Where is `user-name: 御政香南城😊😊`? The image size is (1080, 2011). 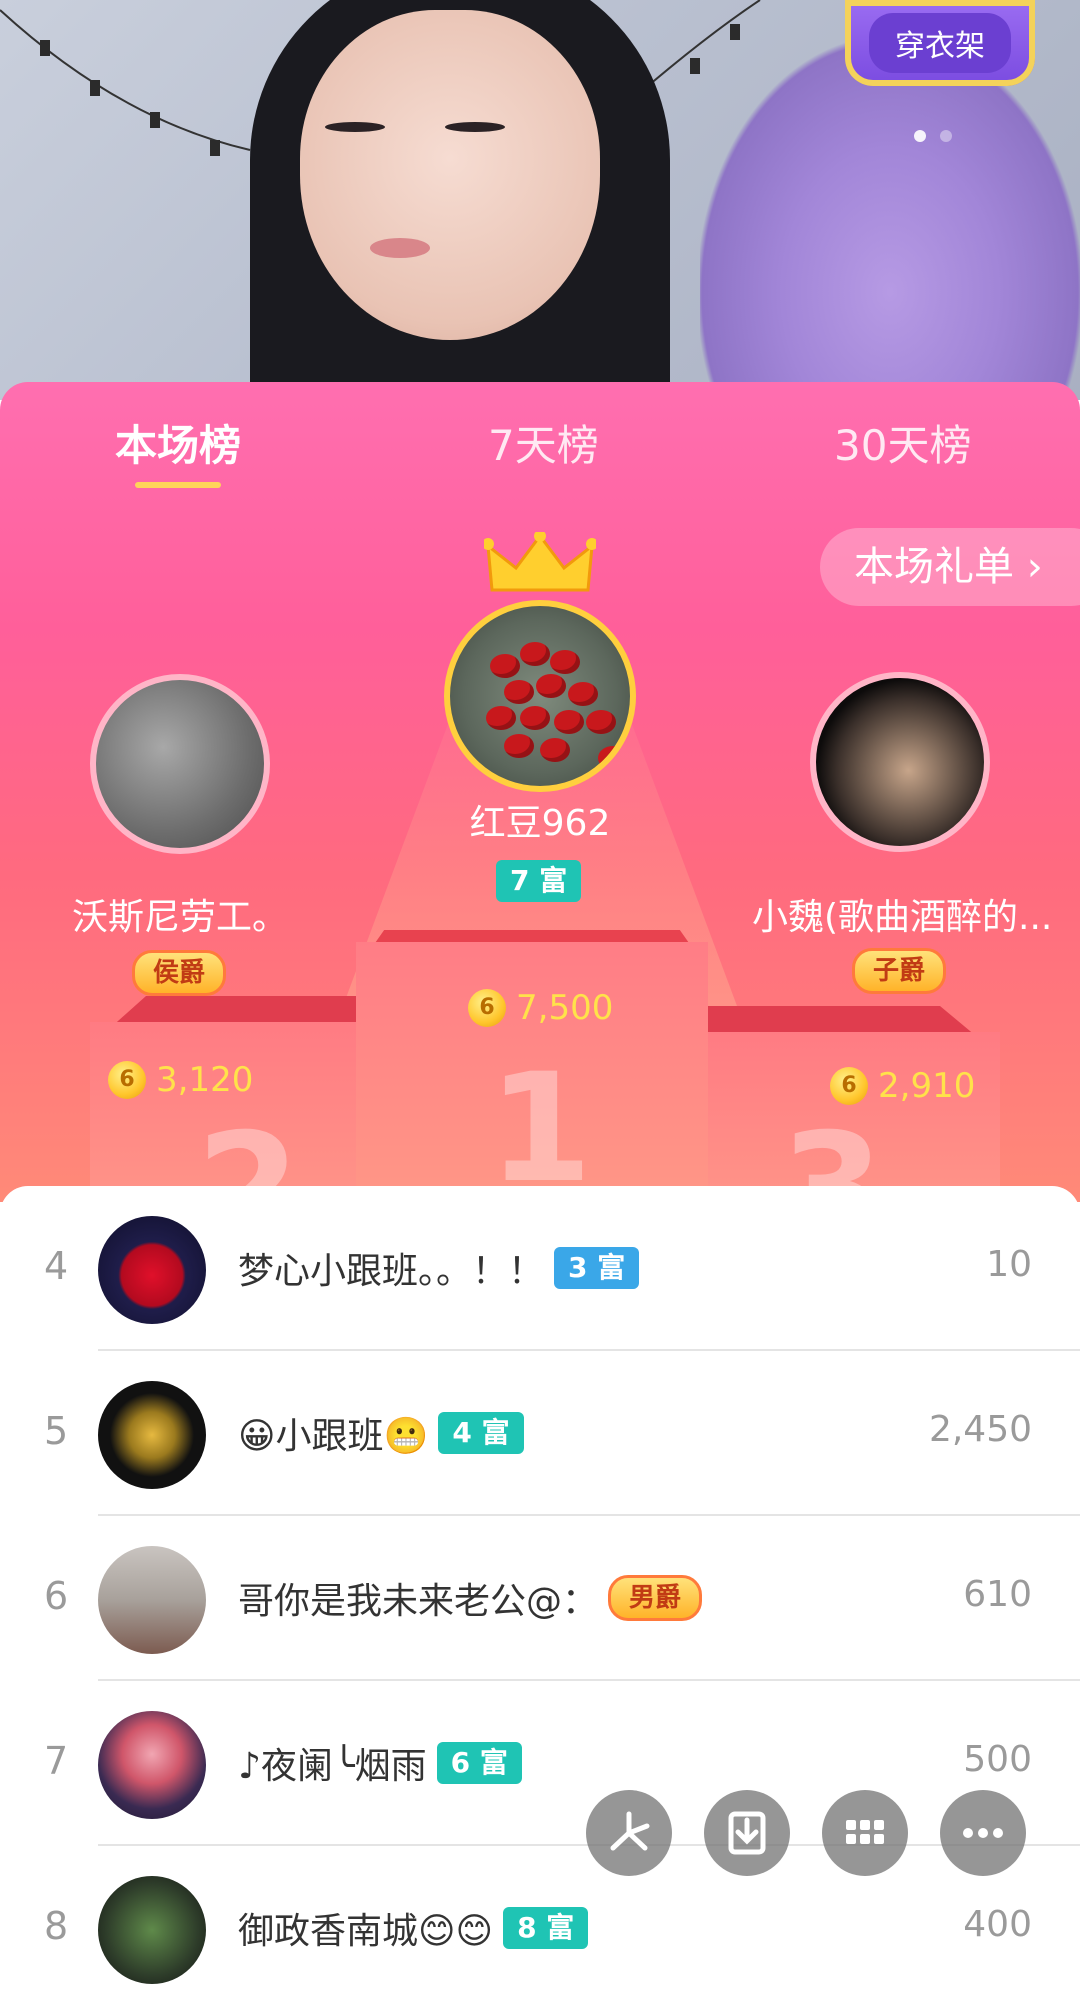 user-name: 御政香南城😊😊 is located at coordinates (366, 1931).